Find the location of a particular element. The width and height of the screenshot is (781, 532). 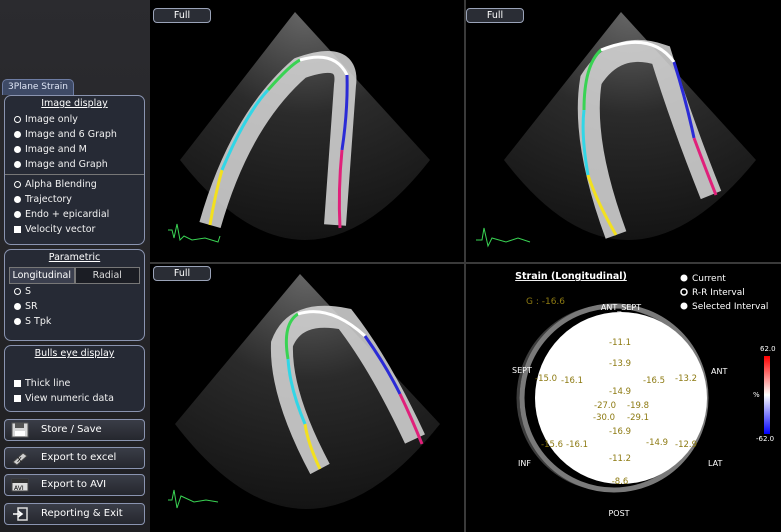

option-image-only: Image only is located at coordinates (74, 119).